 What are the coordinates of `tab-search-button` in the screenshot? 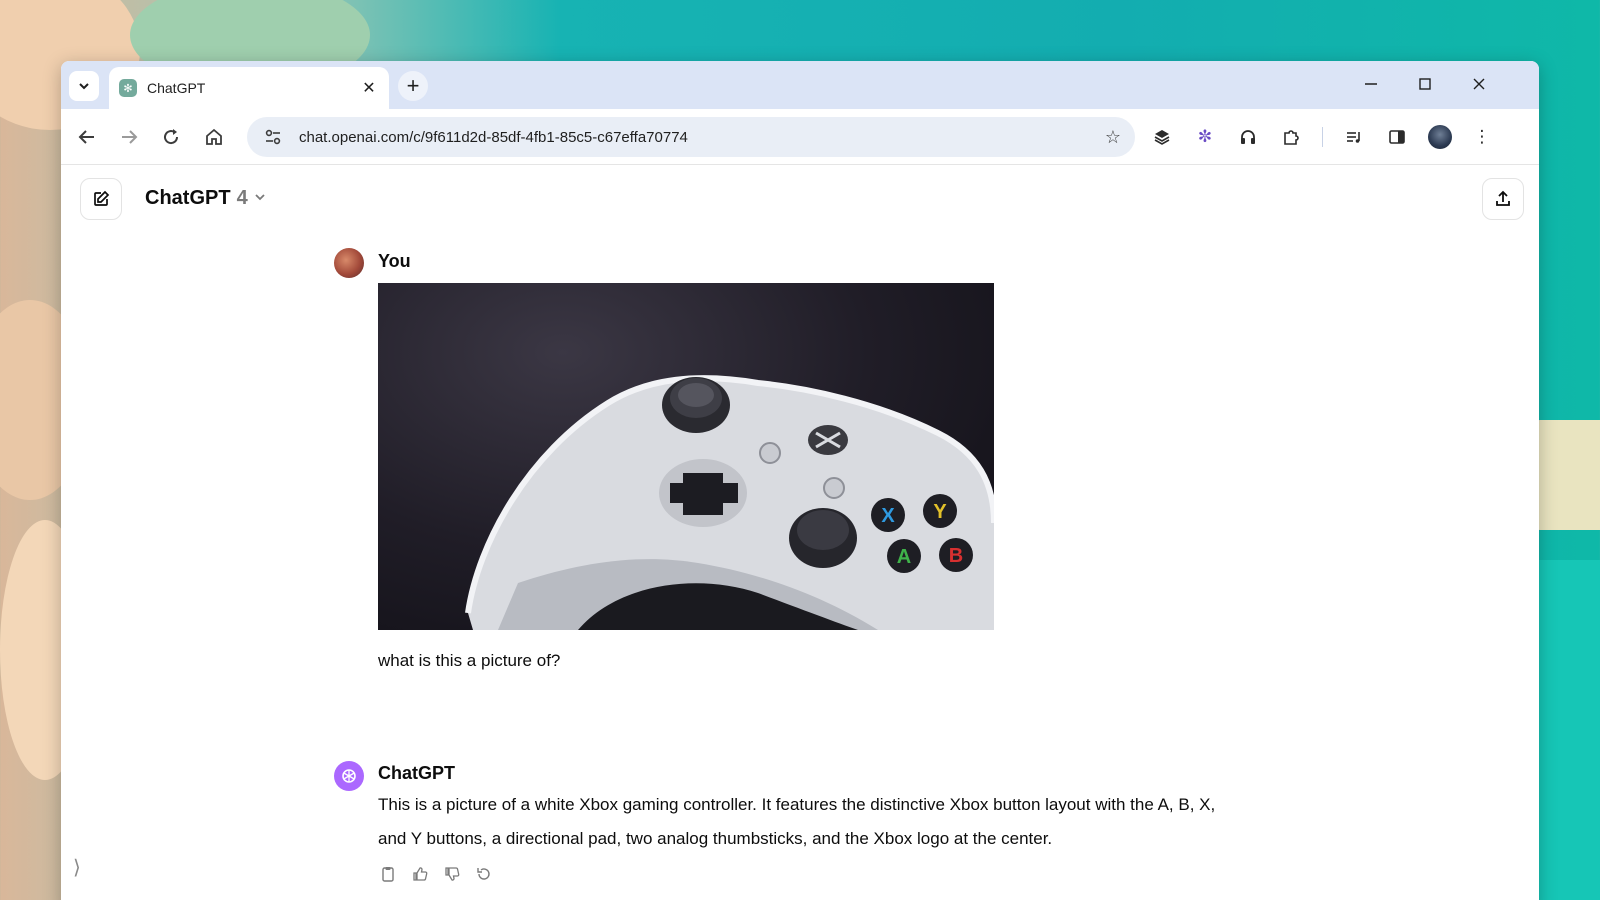 It's located at (84, 86).